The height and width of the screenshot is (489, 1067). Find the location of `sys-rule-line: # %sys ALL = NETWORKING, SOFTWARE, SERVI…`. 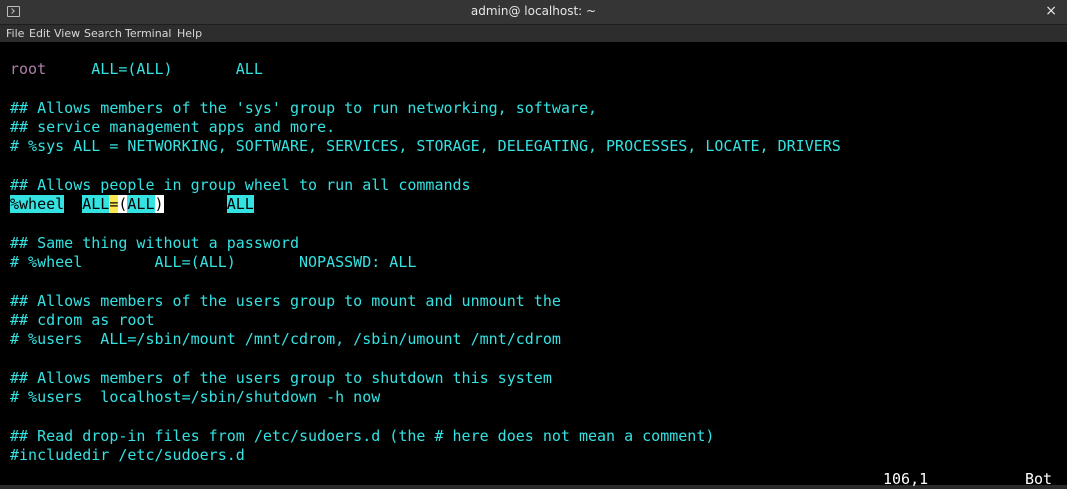

sys-rule-line: # %sys ALL = NETWORKING, SOFTWARE, SERVI… is located at coordinates (425, 146).